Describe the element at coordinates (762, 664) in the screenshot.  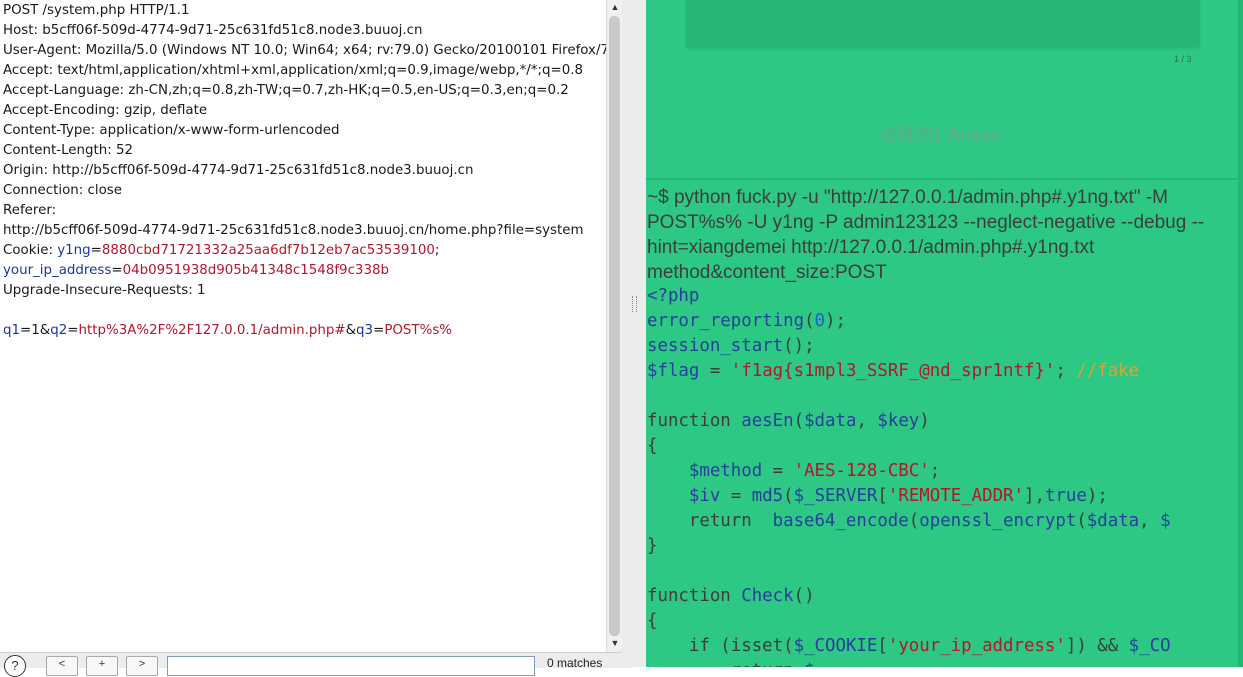
I see `code-token: return` at that location.